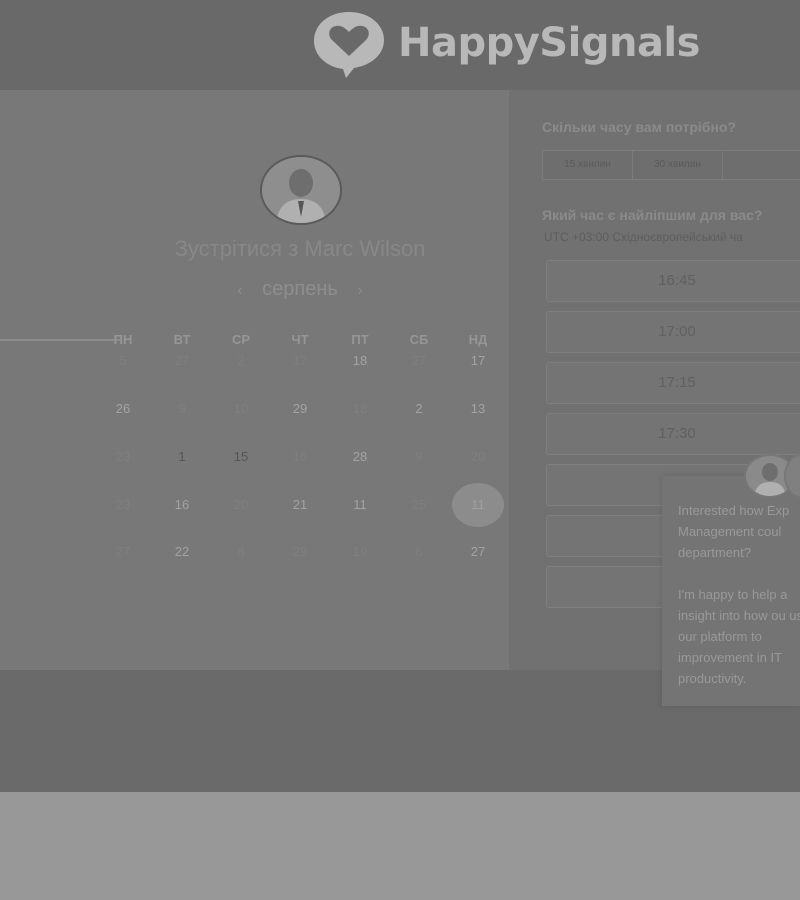 The height and width of the screenshot is (900, 800). What do you see at coordinates (182, 551) in the screenshot?
I see `calendar-day: 22` at bounding box center [182, 551].